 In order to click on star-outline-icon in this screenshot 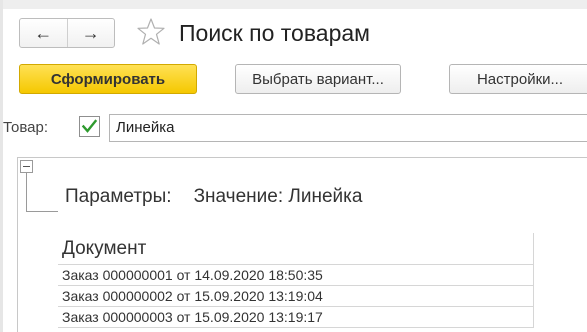, I will do `click(151, 32)`.